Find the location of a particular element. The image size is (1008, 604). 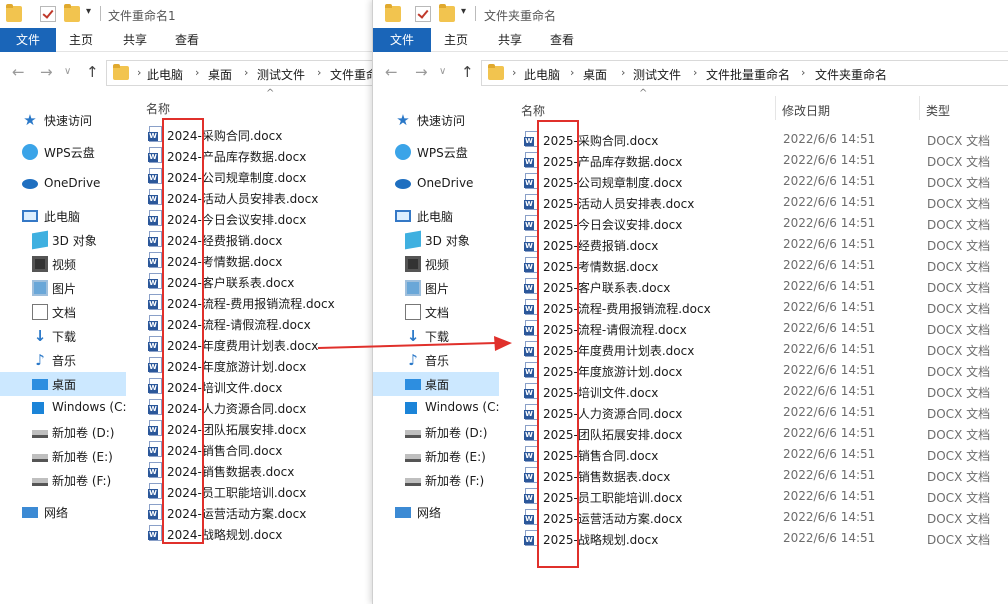

documents-icon is located at coordinates (40, 312).